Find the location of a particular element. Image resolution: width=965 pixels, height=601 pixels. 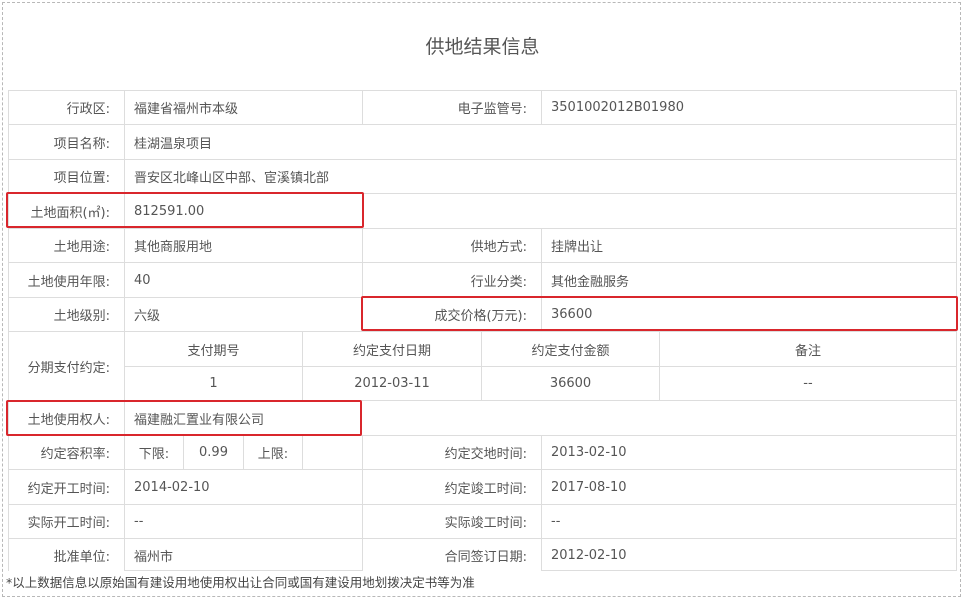

installment-header-remark: 备注 is located at coordinates (807, 351).